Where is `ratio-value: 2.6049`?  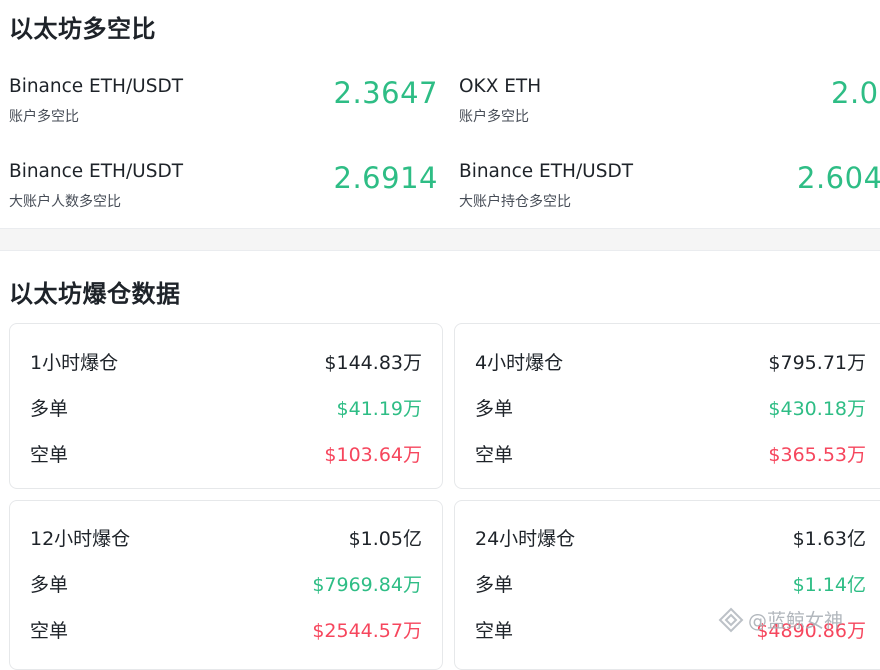 ratio-value: 2.6049 is located at coordinates (838, 178).